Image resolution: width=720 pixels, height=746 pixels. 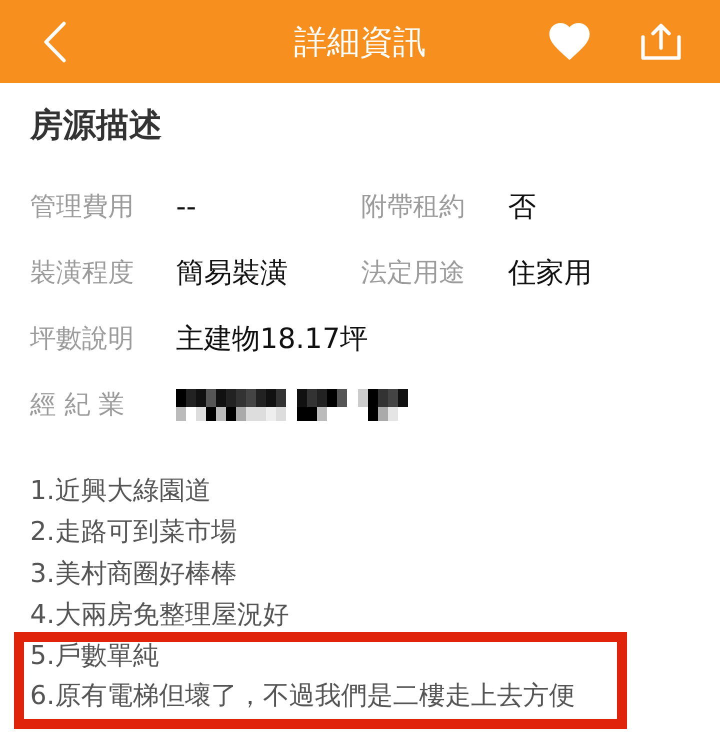 I want to click on share-icon, so click(x=661, y=41).